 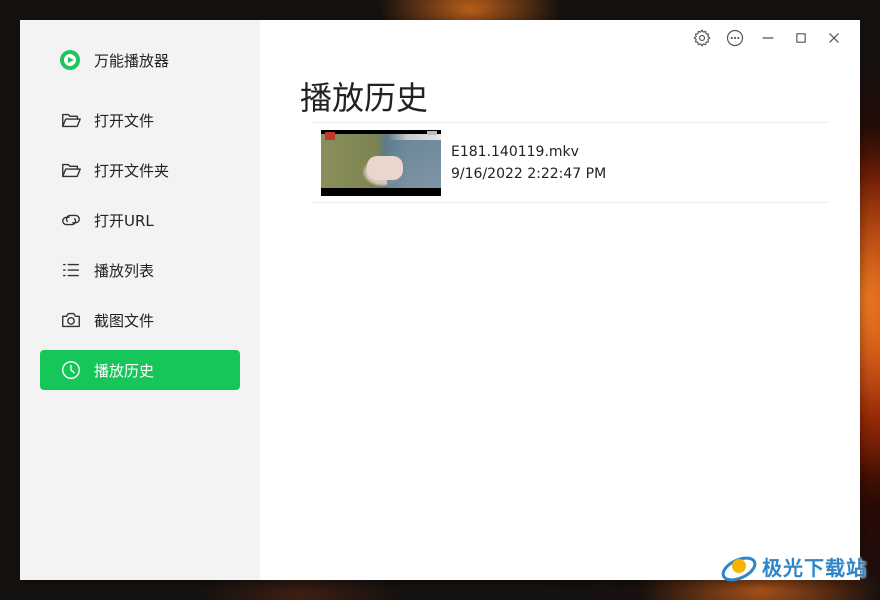 I want to click on history-item: E181.140119.mkv 9/16/2022 2:22:47 PM, so click(x=570, y=163).